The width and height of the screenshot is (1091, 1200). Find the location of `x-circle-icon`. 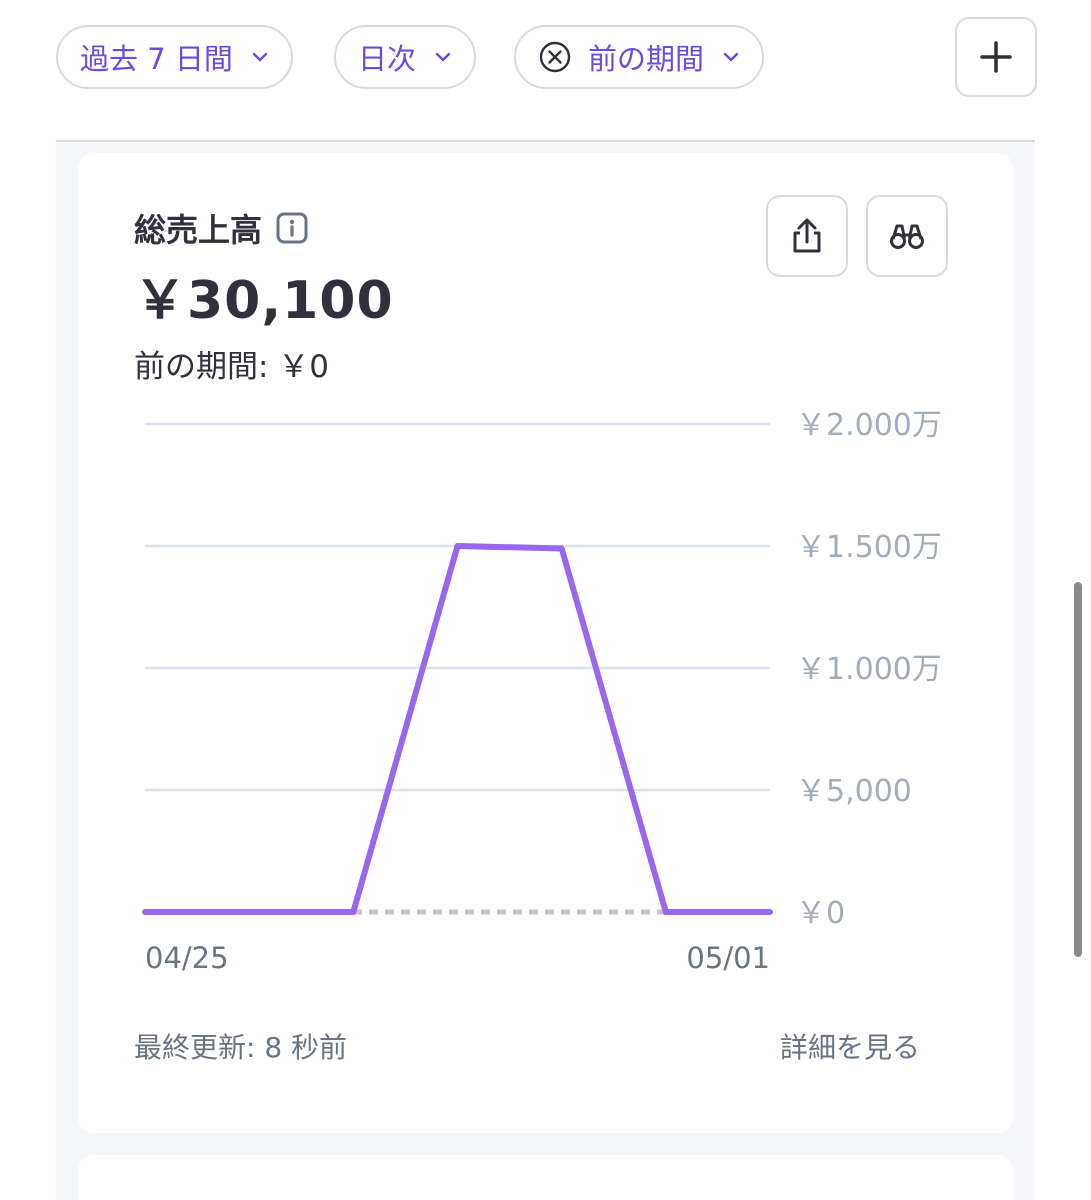

x-circle-icon is located at coordinates (555, 57).